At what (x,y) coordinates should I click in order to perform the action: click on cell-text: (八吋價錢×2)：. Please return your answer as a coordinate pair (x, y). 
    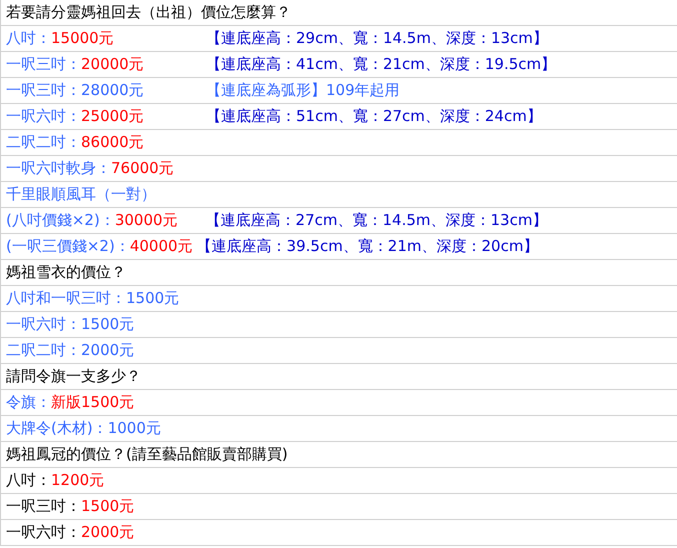
    Looking at the image, I should click on (60, 220).